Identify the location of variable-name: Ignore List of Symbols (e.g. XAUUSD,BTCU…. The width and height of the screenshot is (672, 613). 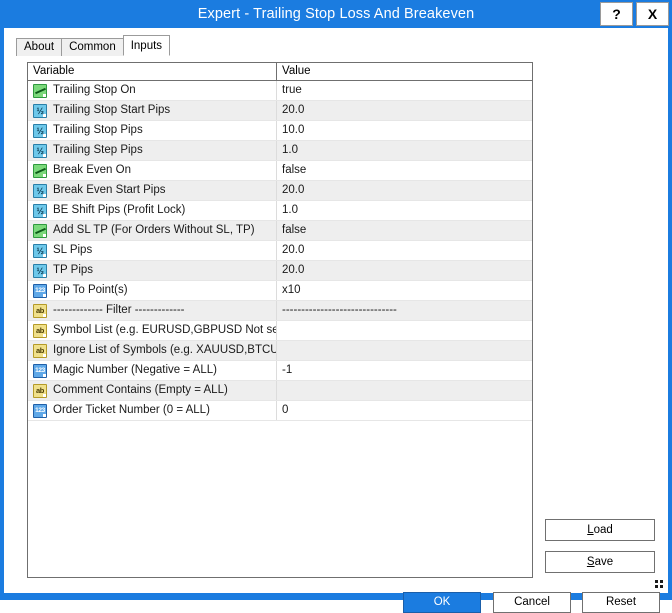
(164, 350).